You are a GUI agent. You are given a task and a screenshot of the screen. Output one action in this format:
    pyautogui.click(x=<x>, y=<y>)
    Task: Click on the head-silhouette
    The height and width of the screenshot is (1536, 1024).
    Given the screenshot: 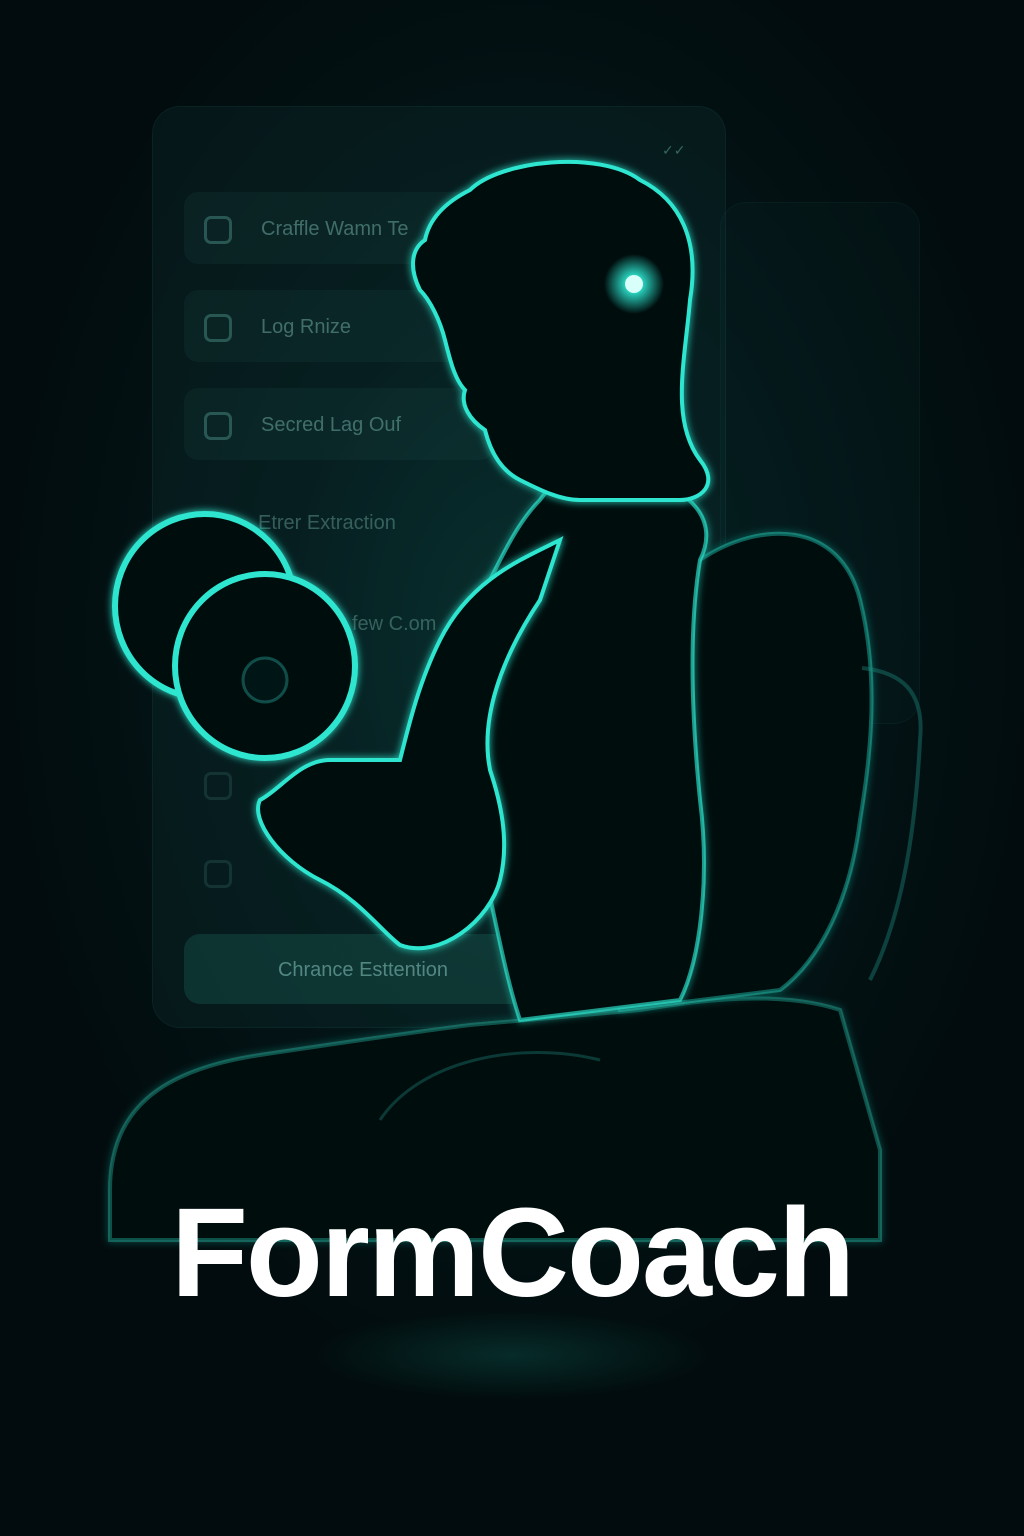 What is the action you would take?
    pyautogui.click(x=561, y=330)
    